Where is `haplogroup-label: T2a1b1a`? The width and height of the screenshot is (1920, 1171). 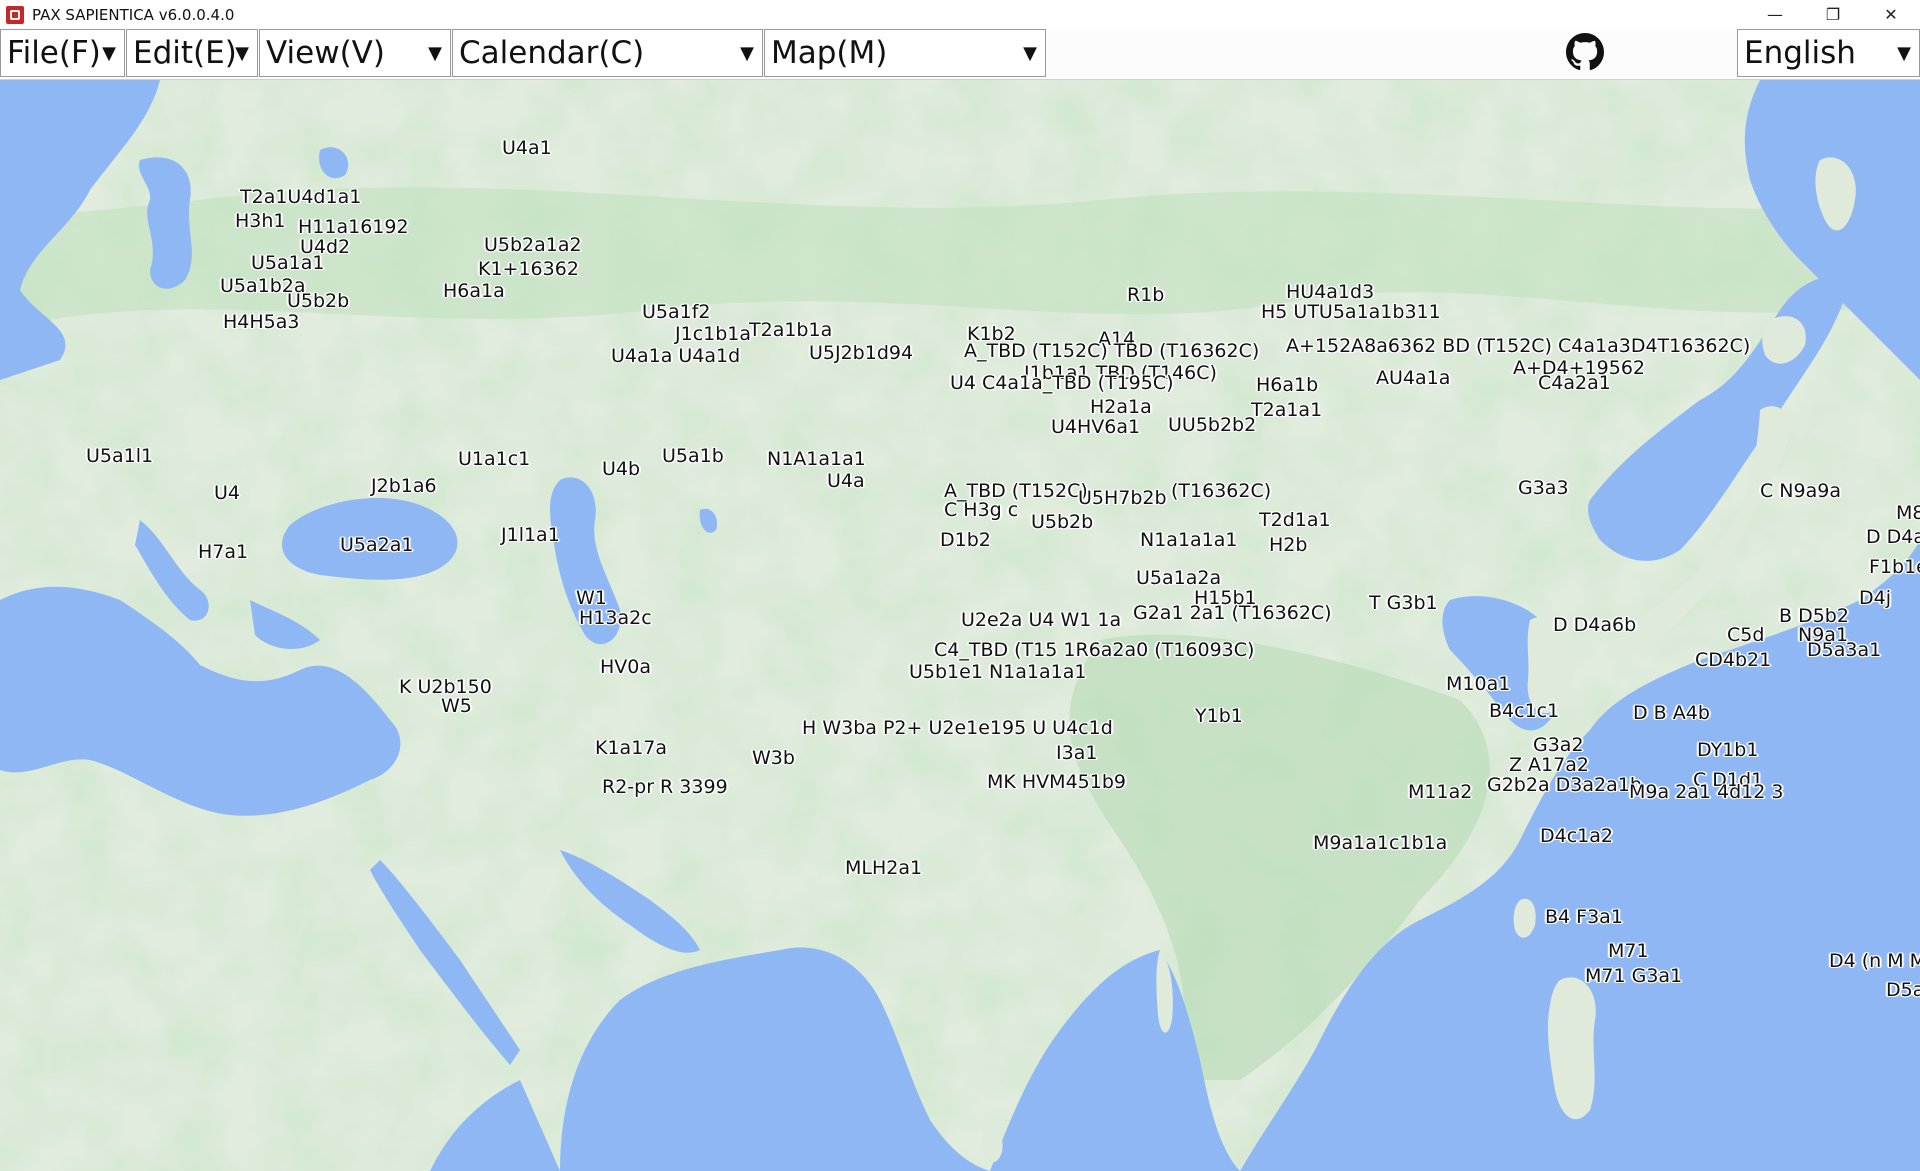
haplogroup-label: T2a1b1a is located at coordinates (791, 330).